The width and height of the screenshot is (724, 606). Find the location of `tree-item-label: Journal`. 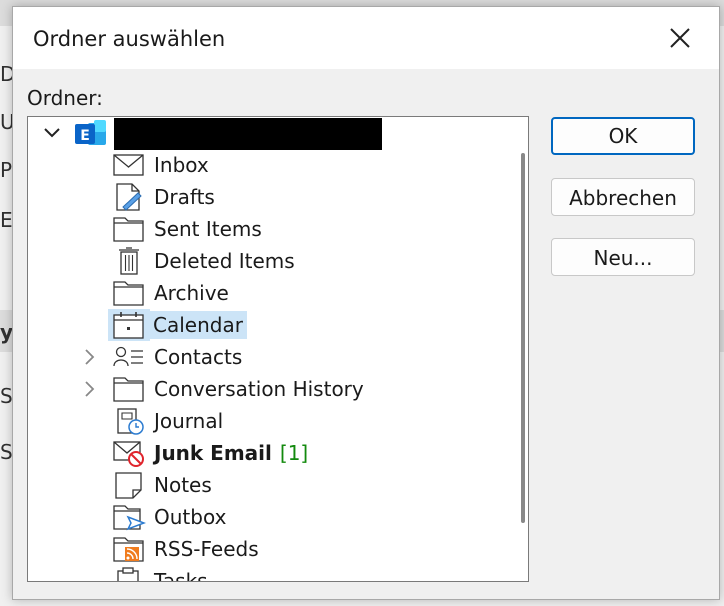

tree-item-label: Journal is located at coordinates (189, 421).